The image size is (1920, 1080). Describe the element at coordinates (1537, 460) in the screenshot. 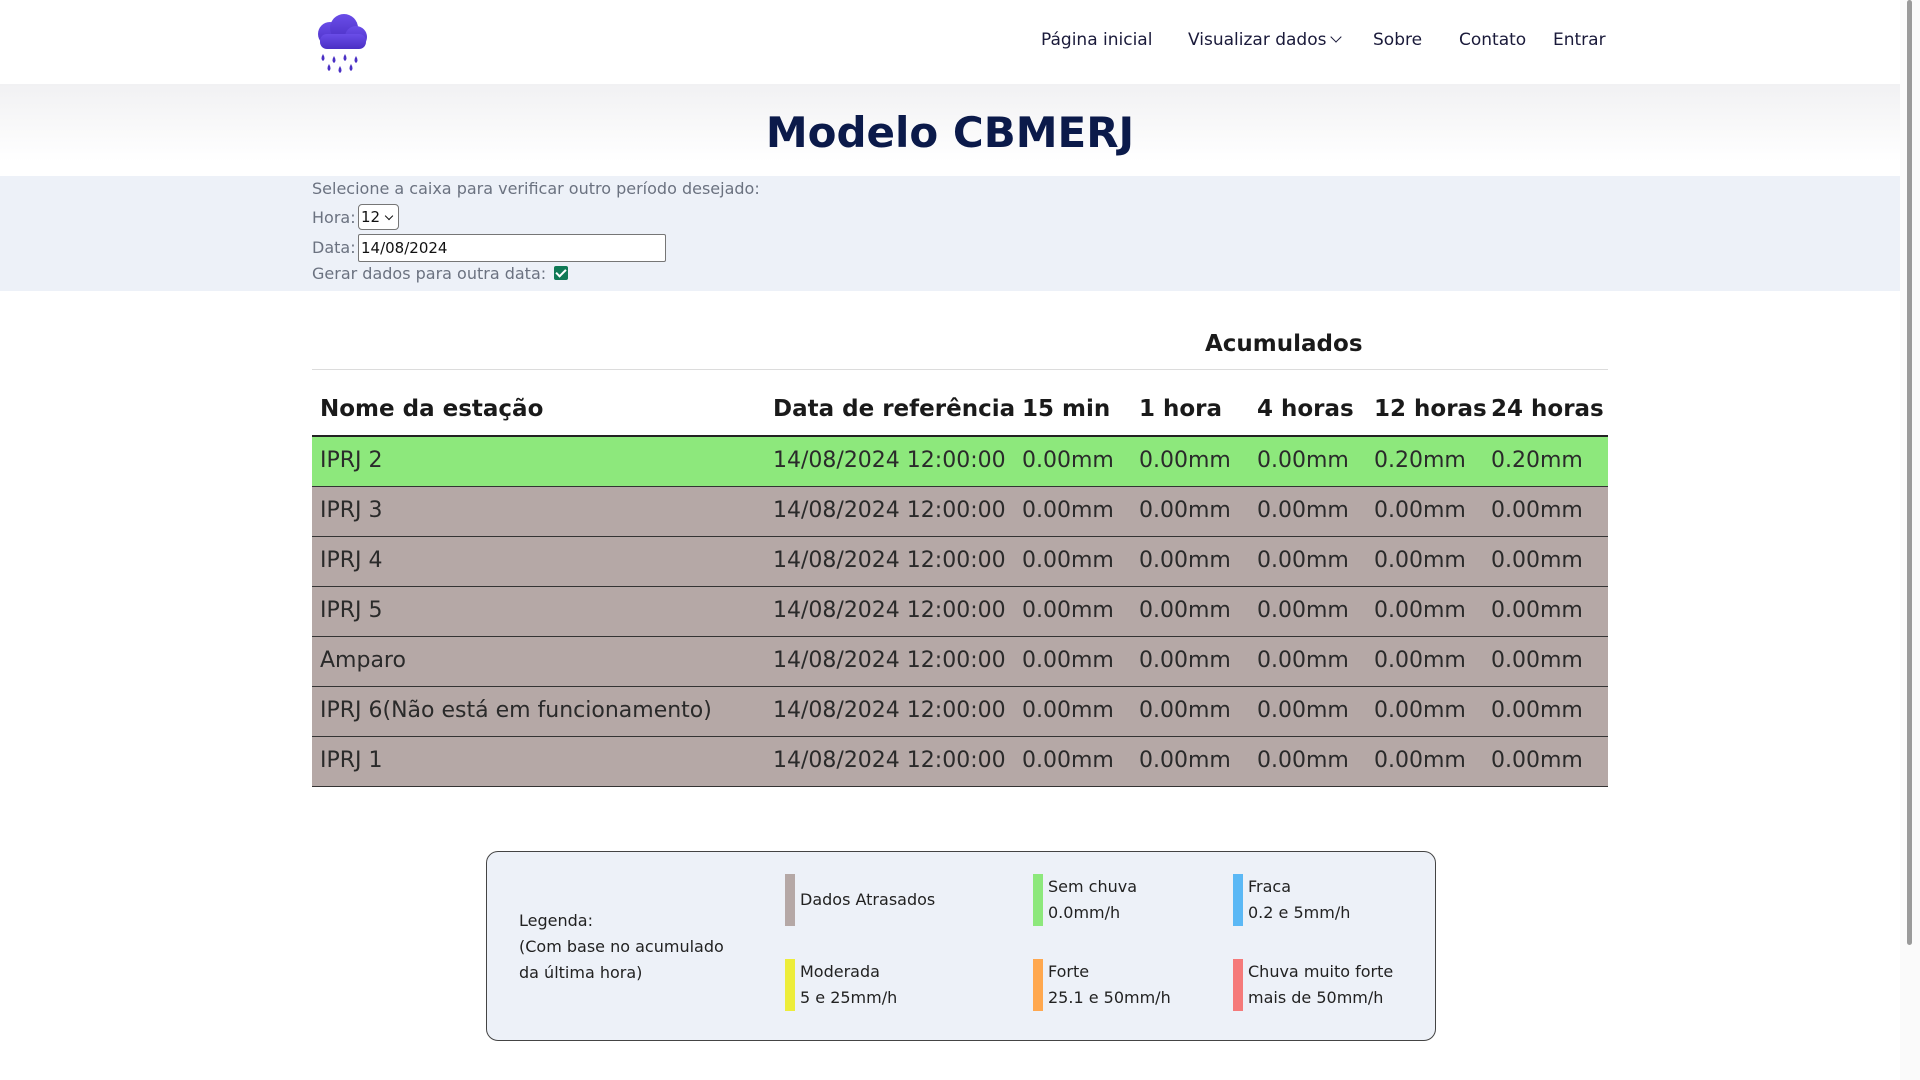

I see `value-24h-cell: 0.20mm` at that location.